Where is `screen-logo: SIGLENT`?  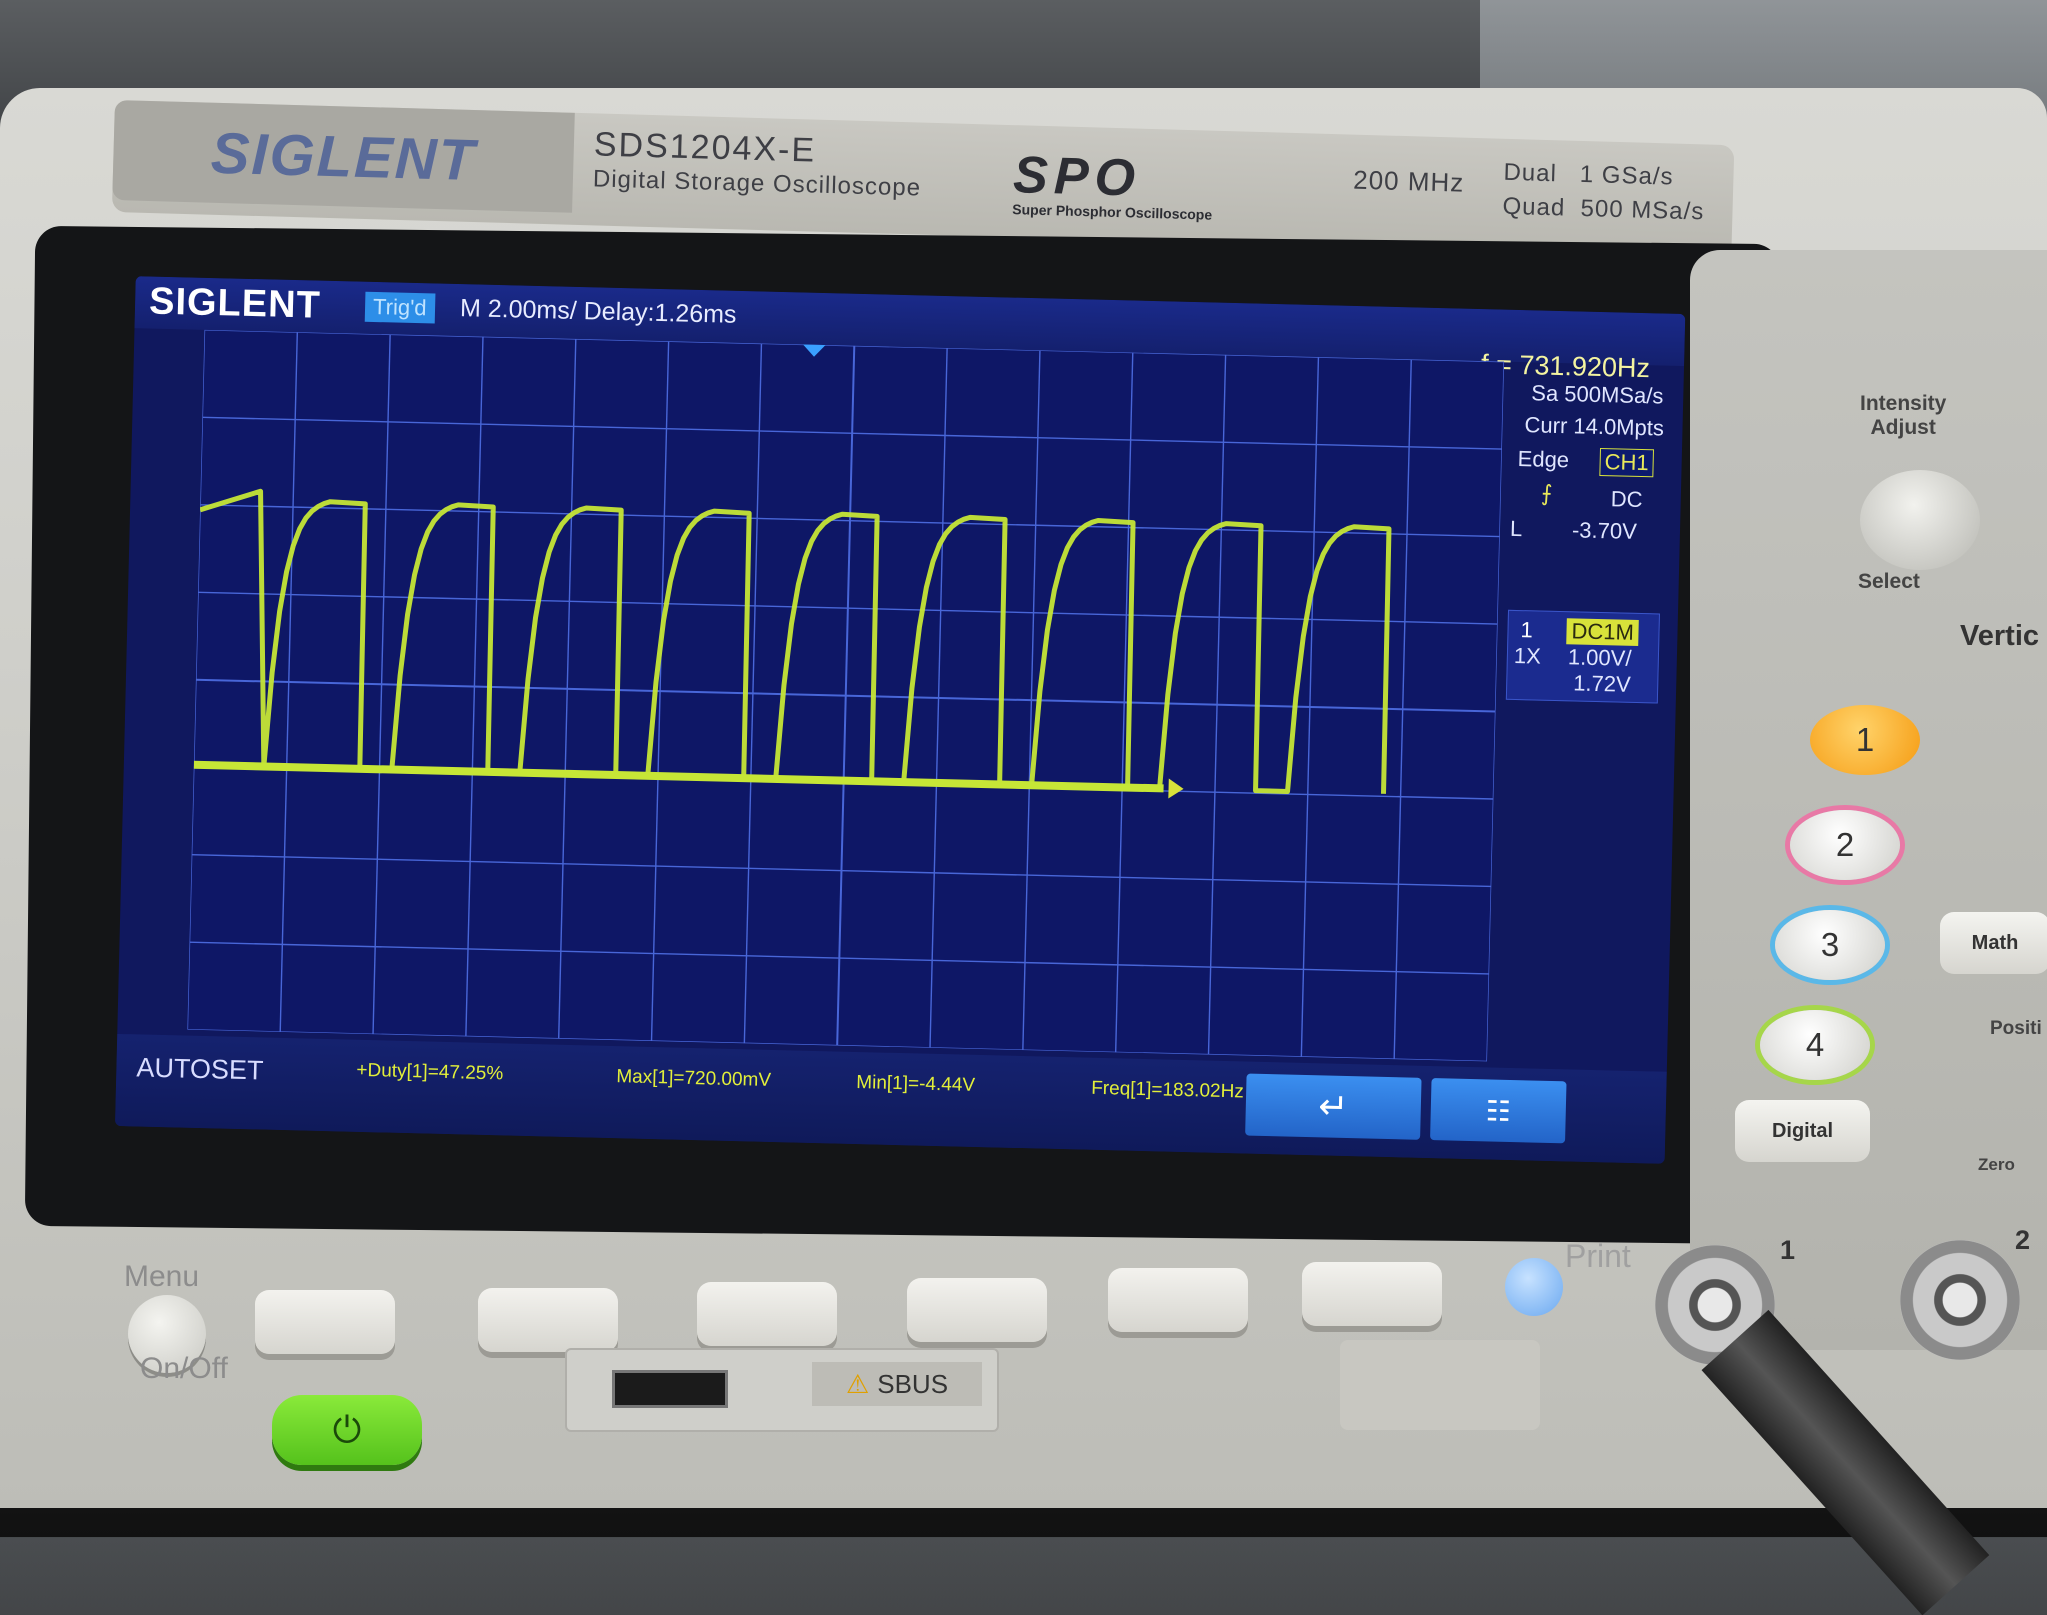
screen-logo: SIGLENT is located at coordinates (235, 303).